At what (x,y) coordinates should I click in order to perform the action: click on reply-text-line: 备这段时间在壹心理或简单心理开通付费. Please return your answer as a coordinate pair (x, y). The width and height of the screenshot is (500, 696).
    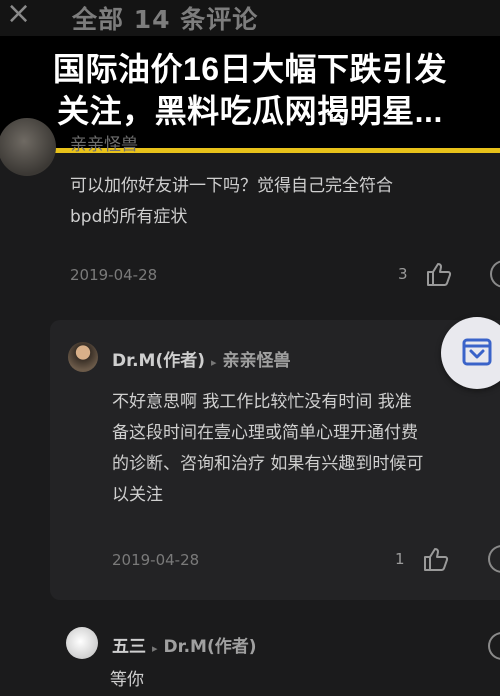
    Looking at the image, I should click on (265, 433).